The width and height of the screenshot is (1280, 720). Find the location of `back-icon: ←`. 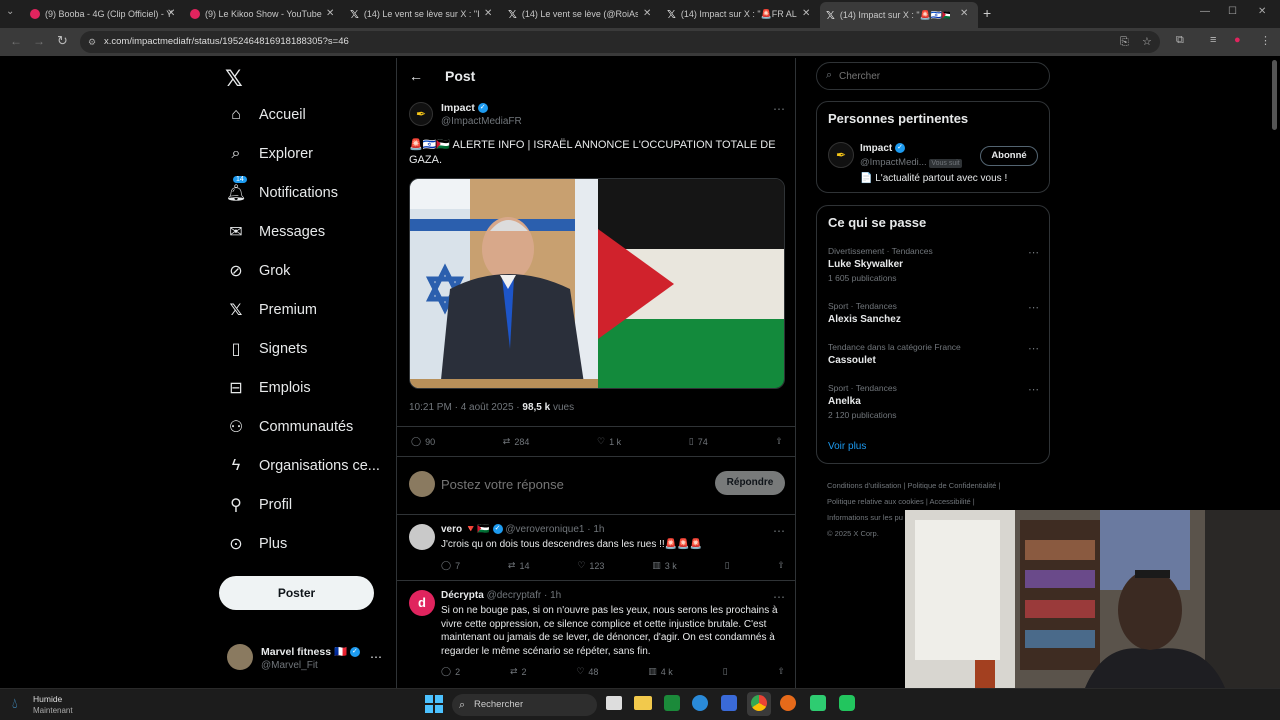

back-icon: ← is located at coordinates (16, 41).